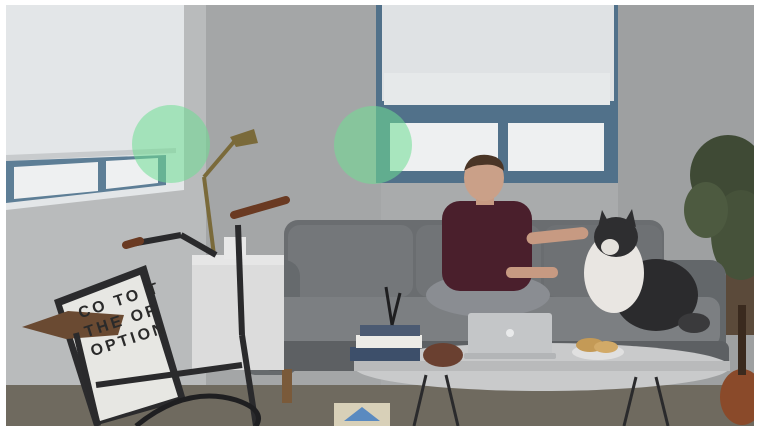  What do you see at coordinates (443, 355) in the screenshot?
I see `headphones` at bounding box center [443, 355].